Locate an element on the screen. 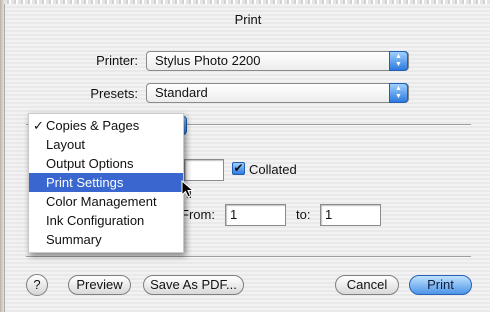 The width and height of the screenshot is (490, 312). menu-item-label: Layout is located at coordinates (66, 144).